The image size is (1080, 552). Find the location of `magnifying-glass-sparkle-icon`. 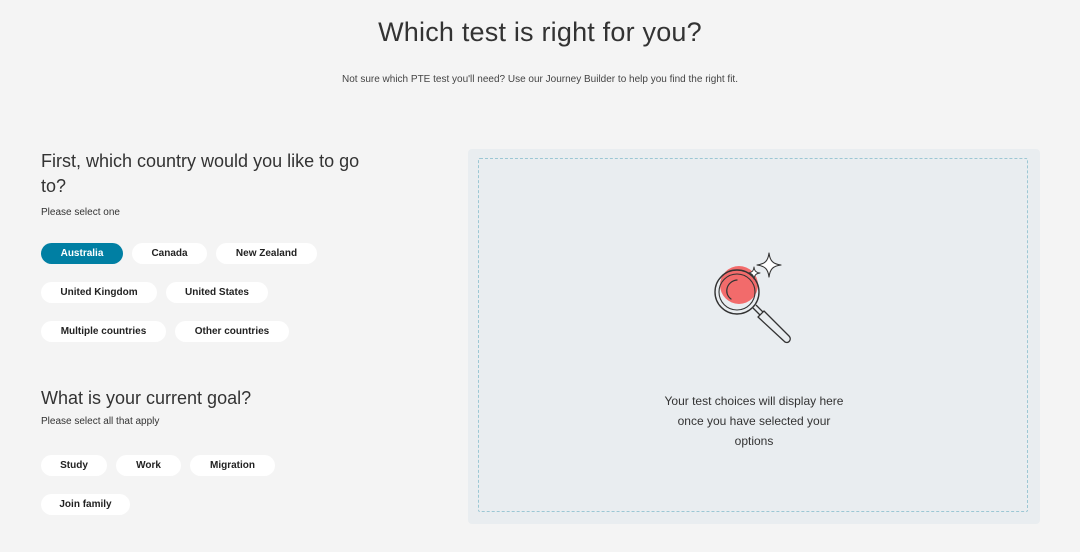

magnifying-glass-sparkle-icon is located at coordinates (761, 302).